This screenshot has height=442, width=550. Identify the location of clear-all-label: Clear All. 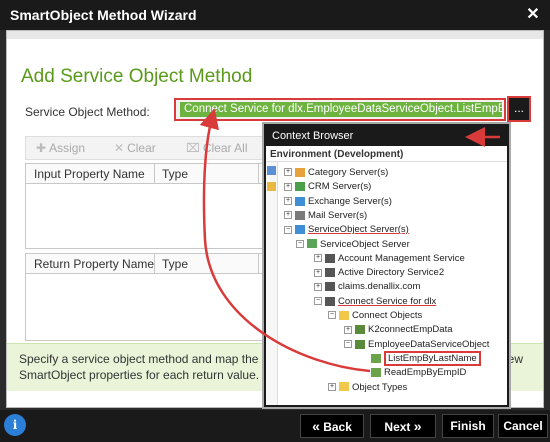
(225, 148).